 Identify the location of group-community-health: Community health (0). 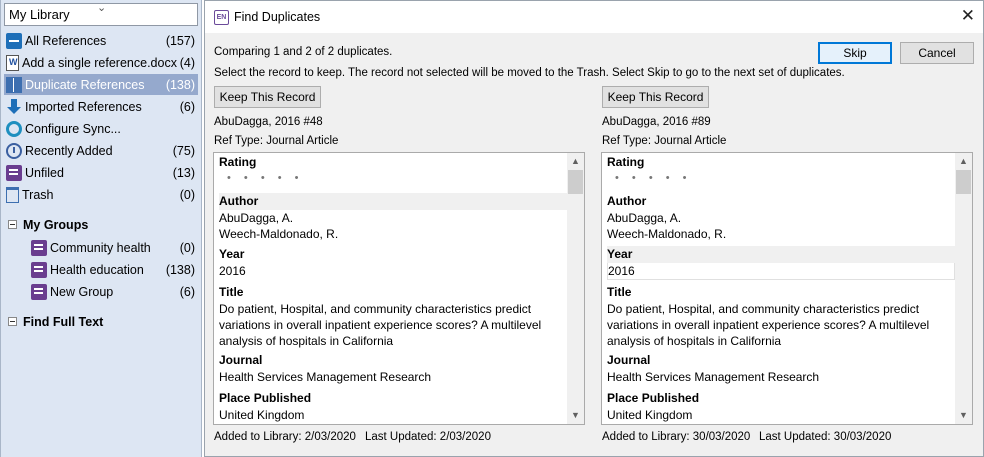
(101, 247).